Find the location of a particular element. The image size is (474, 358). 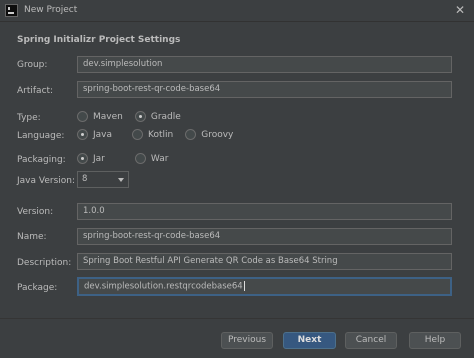

language-groovy-radio: Groovy is located at coordinates (209, 134).